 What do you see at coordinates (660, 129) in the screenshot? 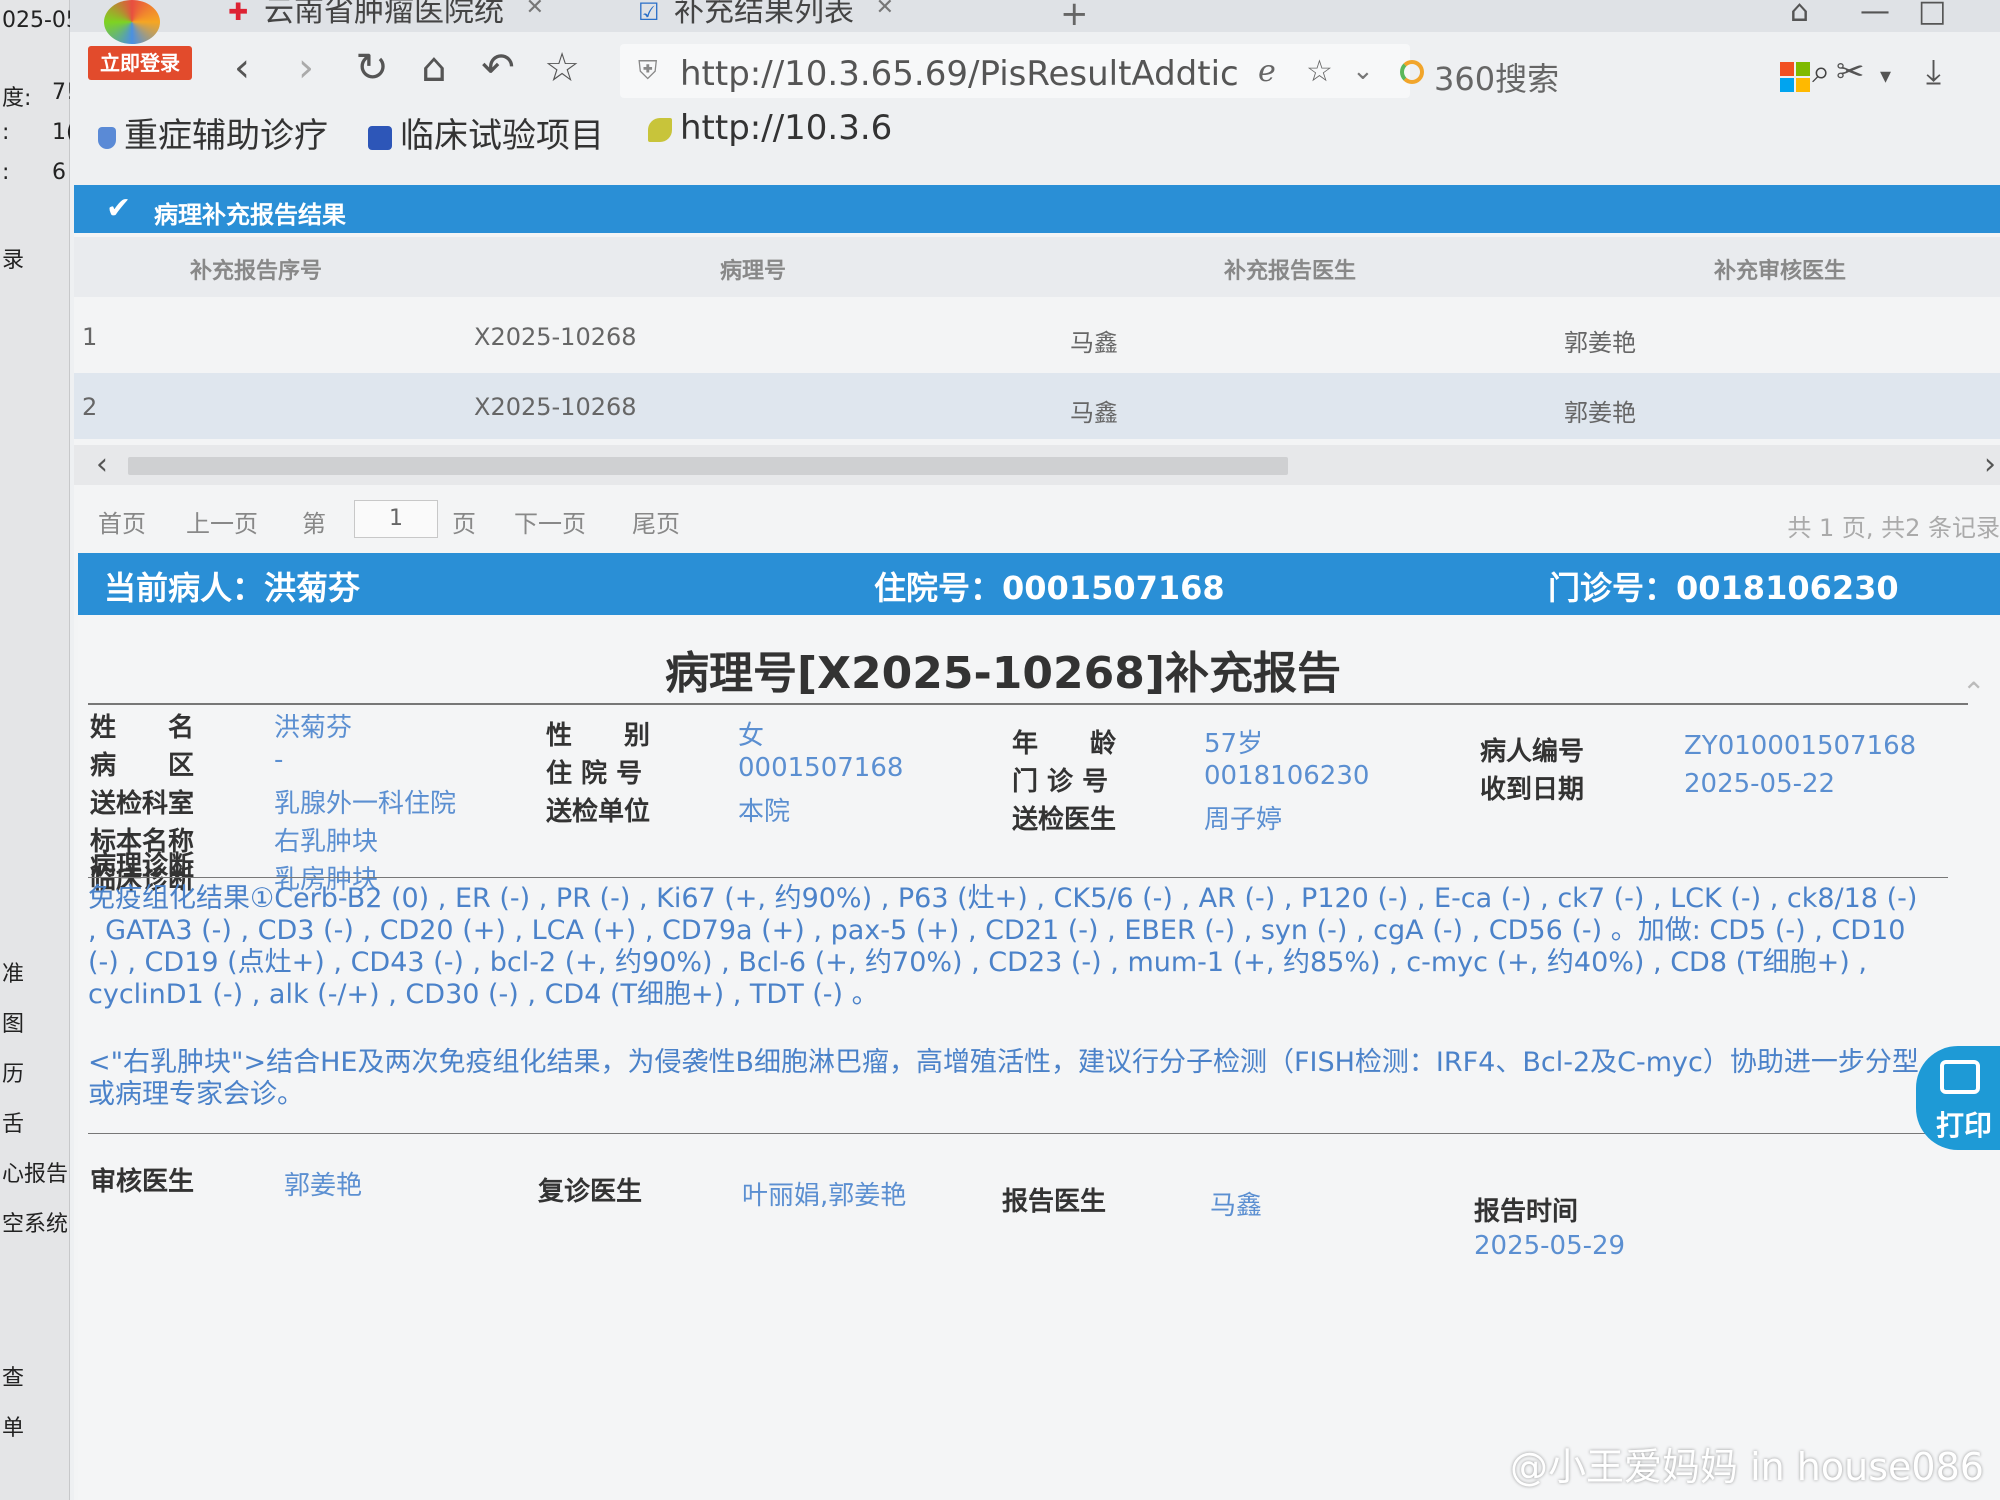
I see `leaf-icon` at bounding box center [660, 129].